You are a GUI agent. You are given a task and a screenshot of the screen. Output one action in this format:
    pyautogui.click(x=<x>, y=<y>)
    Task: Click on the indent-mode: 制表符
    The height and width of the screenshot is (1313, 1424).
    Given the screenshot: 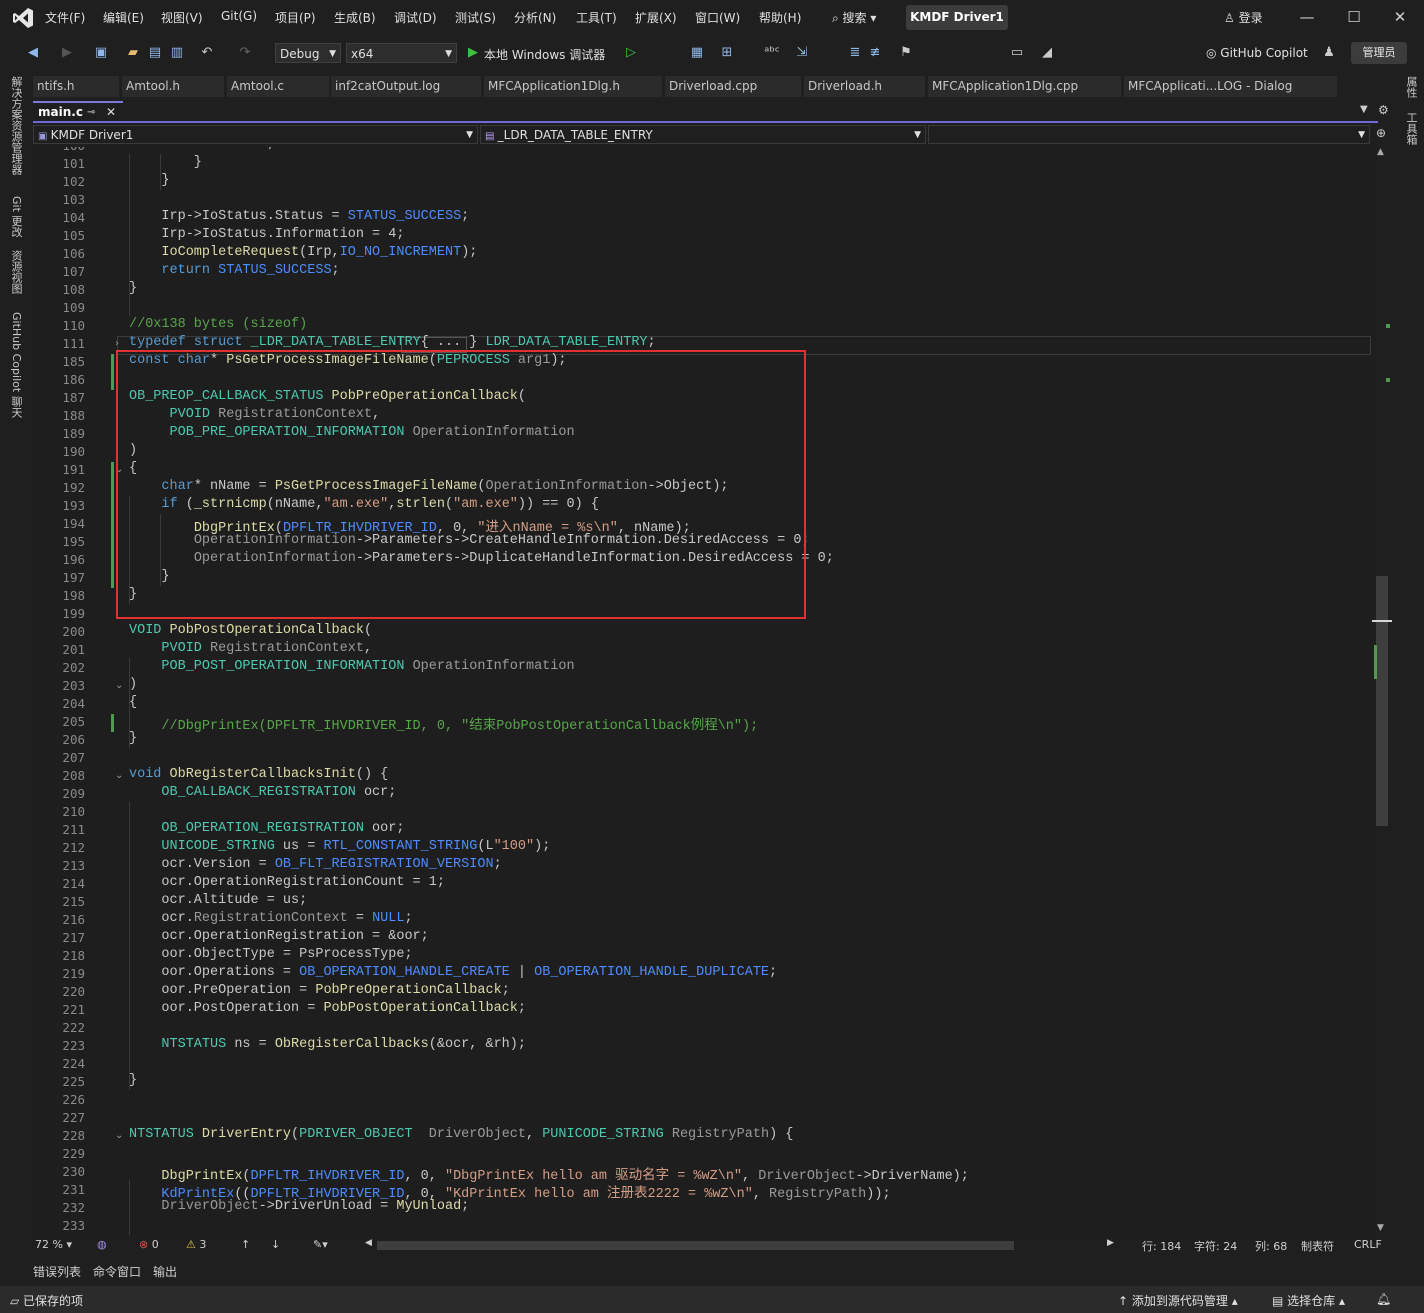 What is the action you would take?
    pyautogui.click(x=1317, y=1246)
    